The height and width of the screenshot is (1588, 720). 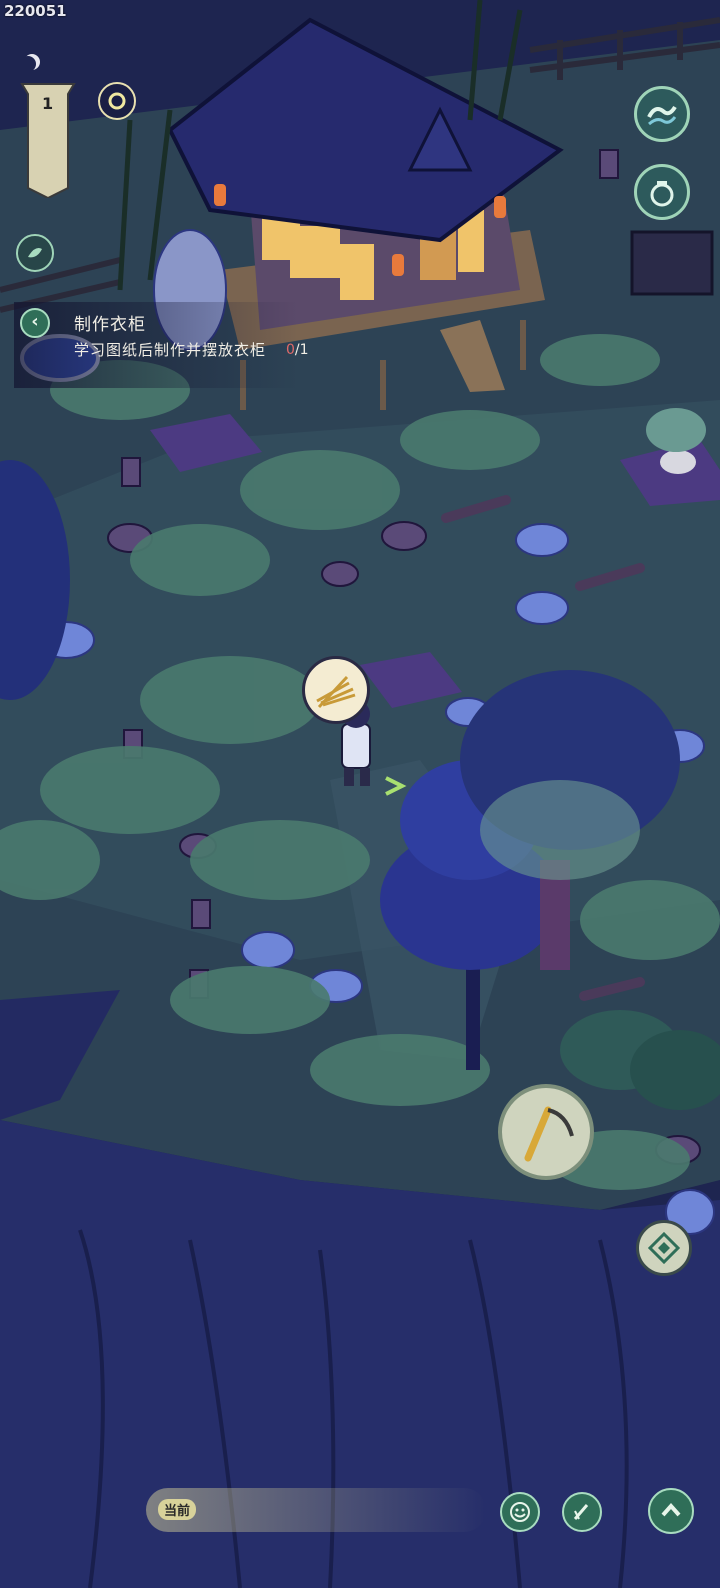 I want to click on quest-progress: 0/1, so click(x=297, y=350).